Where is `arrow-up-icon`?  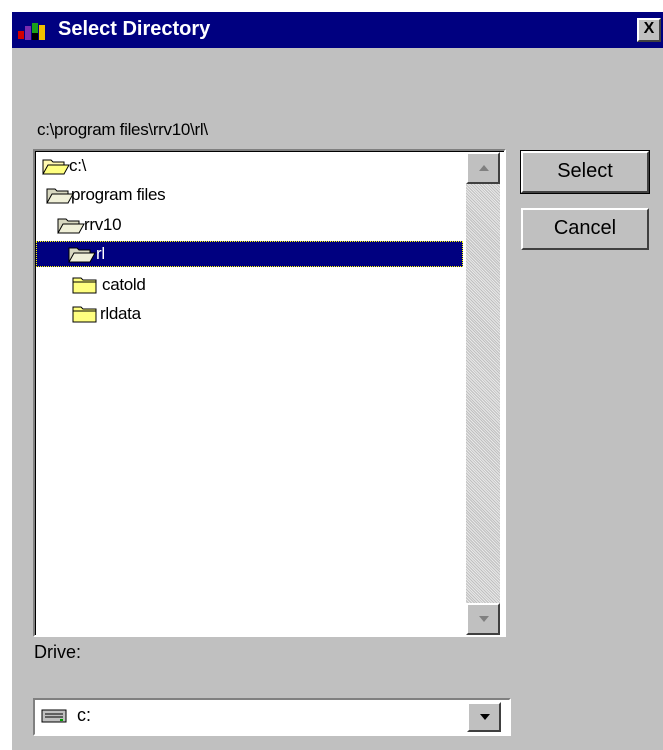
arrow-up-icon is located at coordinates (484, 168).